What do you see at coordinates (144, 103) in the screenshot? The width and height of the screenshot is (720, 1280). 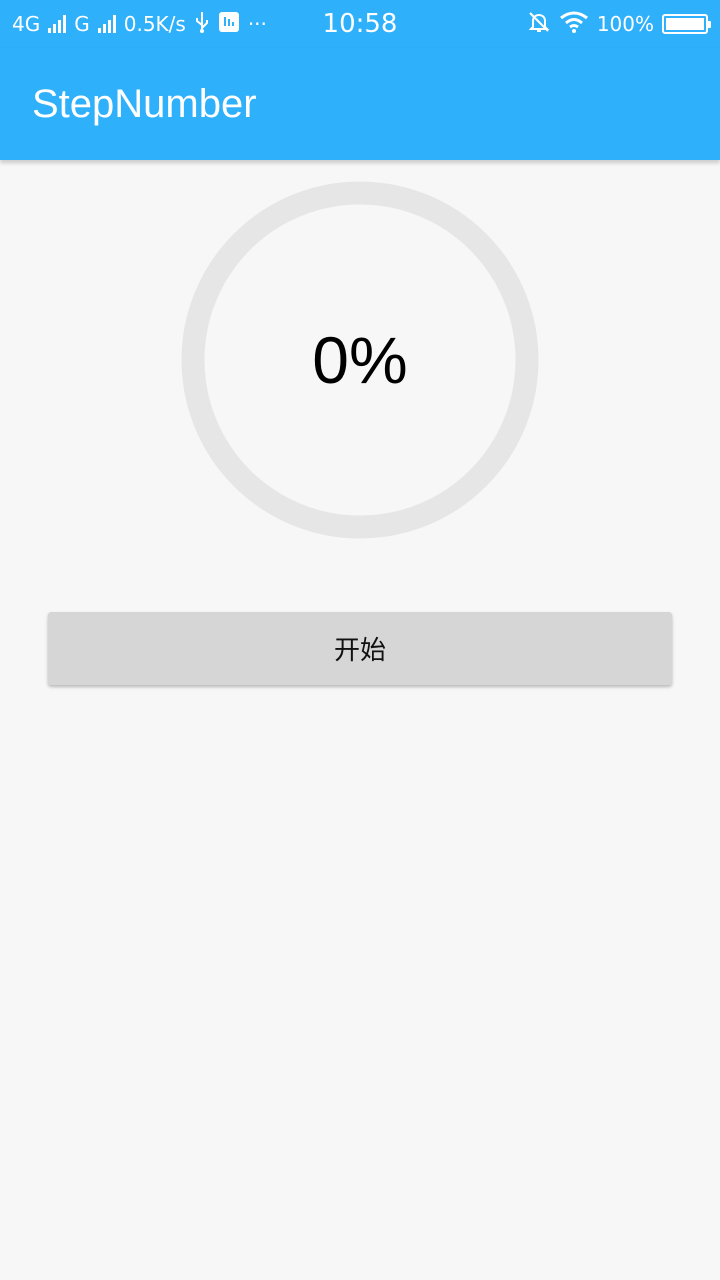 I see `app-title: StepNumber` at bounding box center [144, 103].